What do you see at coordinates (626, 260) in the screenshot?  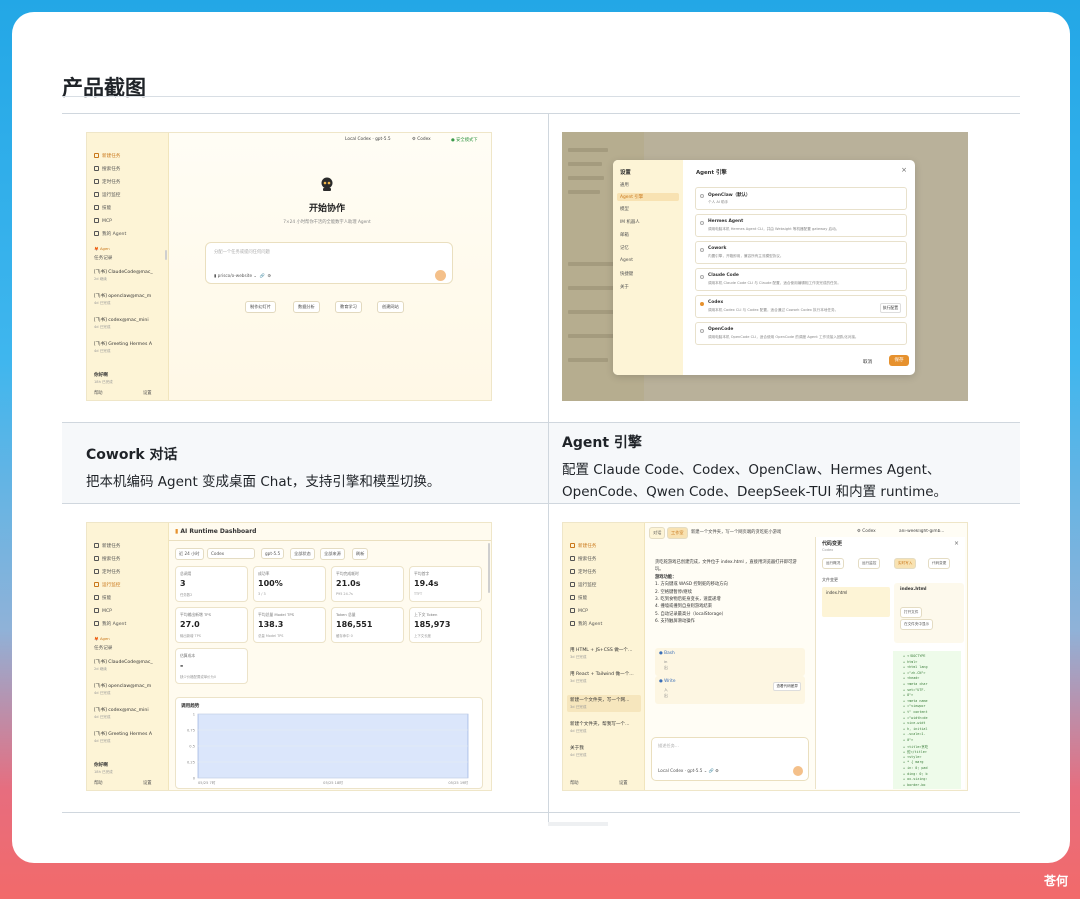 I see `settings-nav-agent: Agent` at bounding box center [626, 260].